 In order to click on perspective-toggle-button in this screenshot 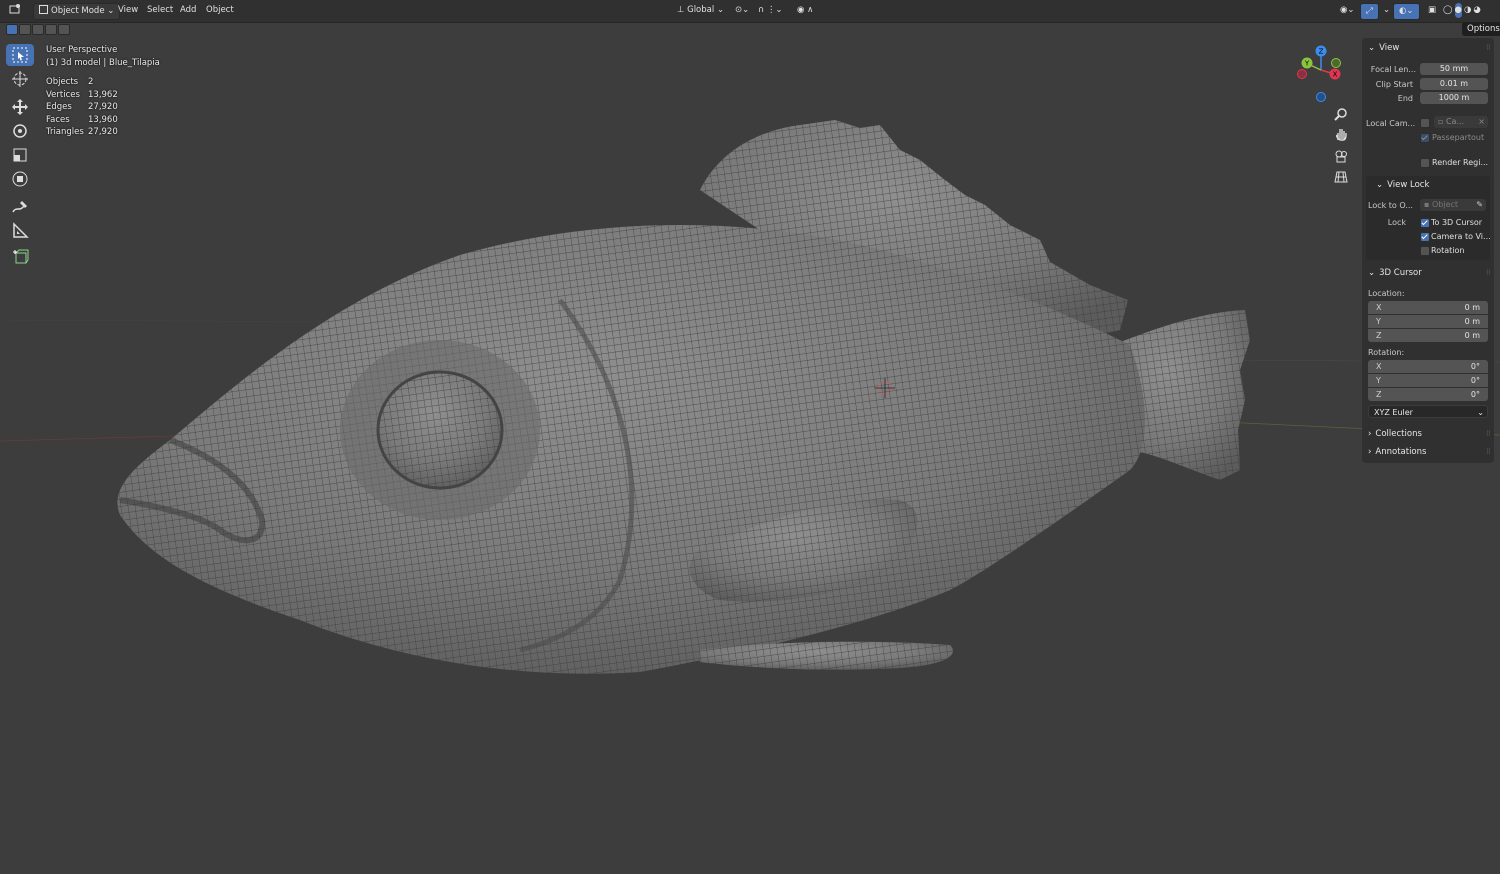, I will do `click(1341, 177)`.